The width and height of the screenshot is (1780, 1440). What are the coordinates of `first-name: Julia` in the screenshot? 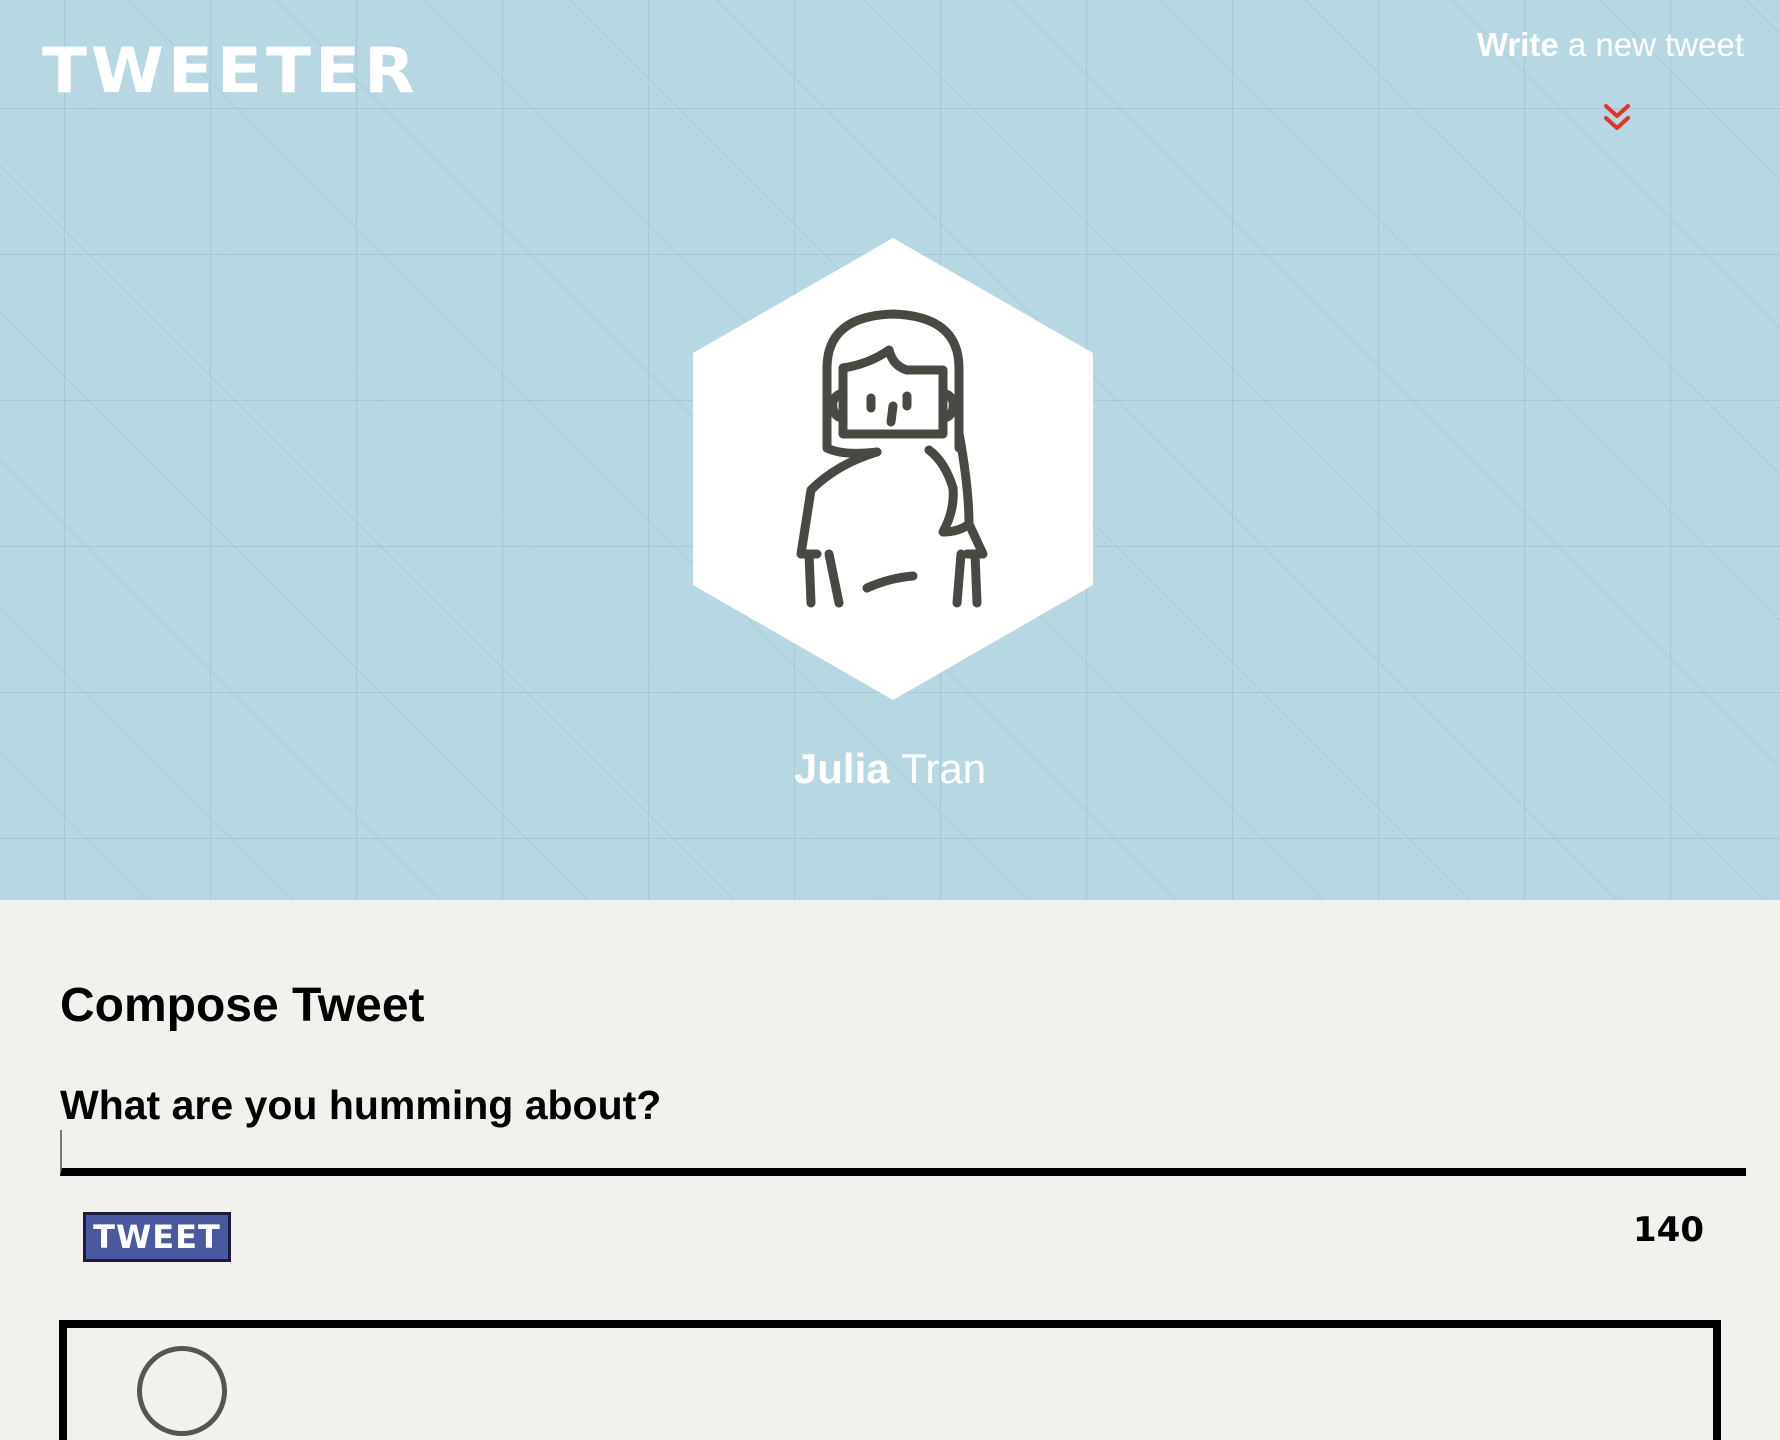 It's located at (841, 768).